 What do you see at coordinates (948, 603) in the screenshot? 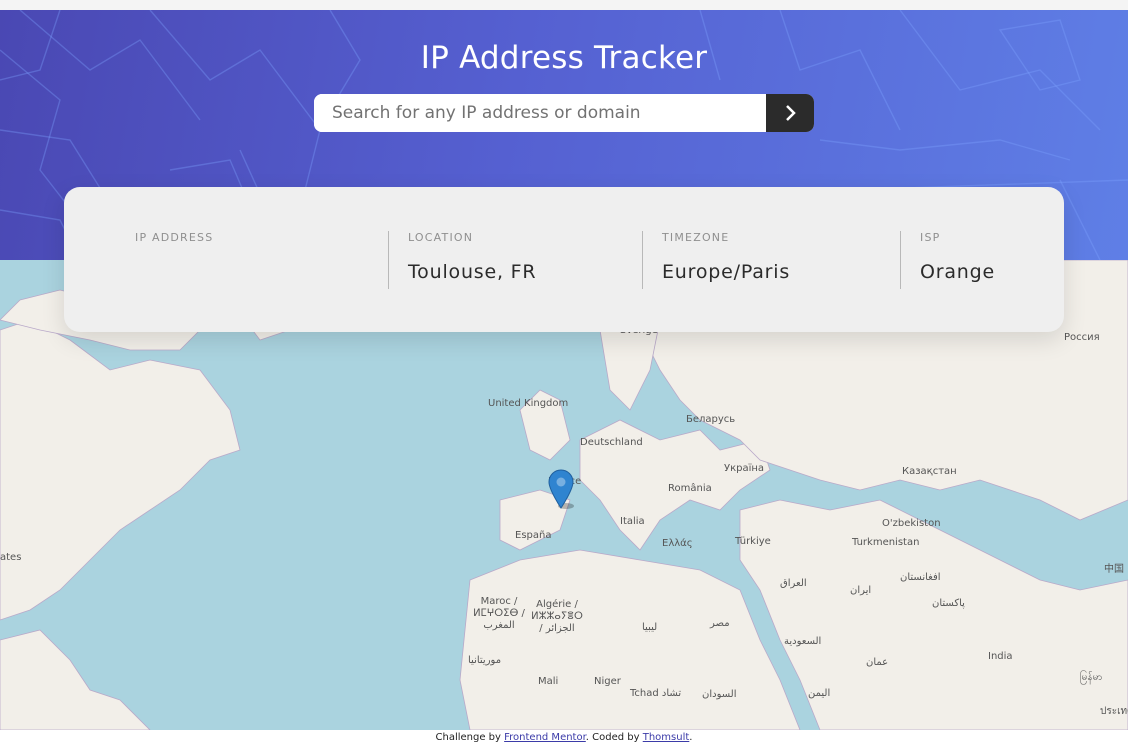
I see `map-label: پاکستان` at bounding box center [948, 603].